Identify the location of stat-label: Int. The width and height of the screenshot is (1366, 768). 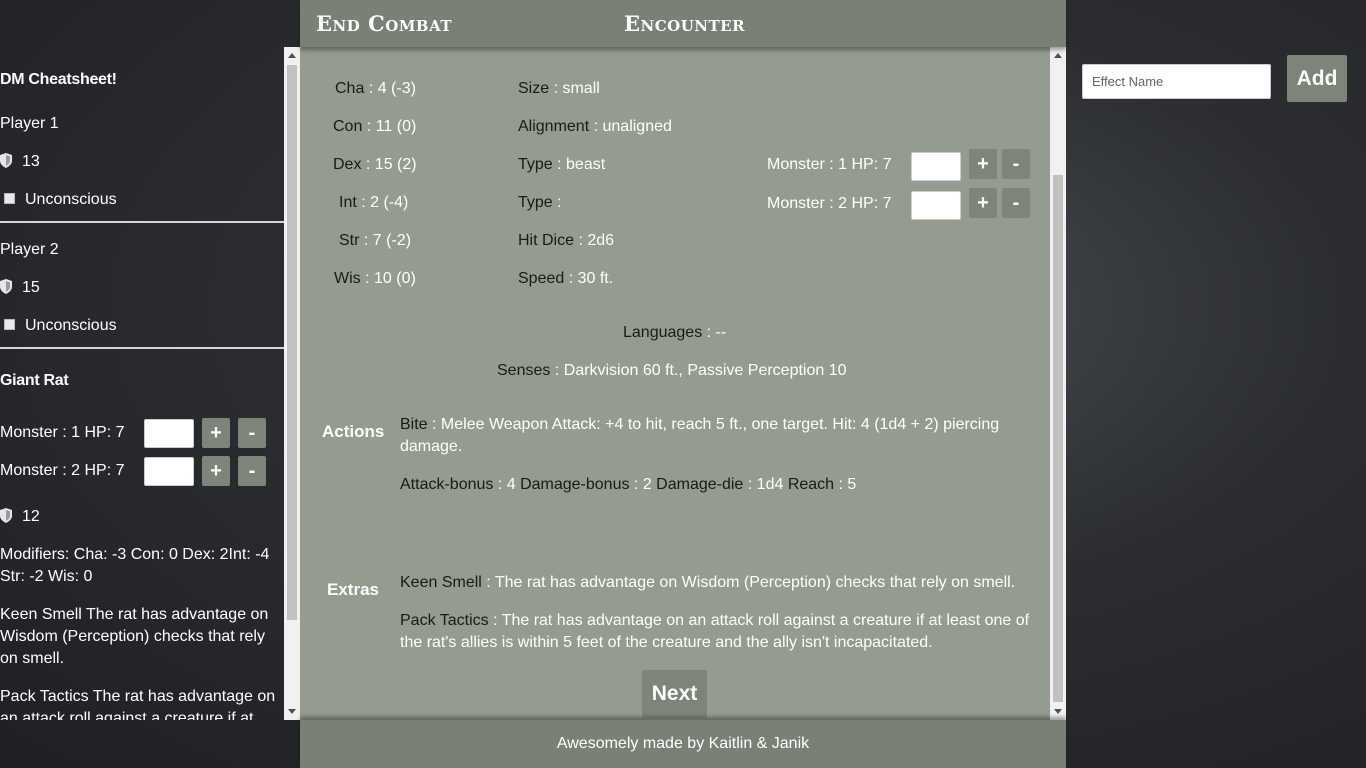
(348, 202).